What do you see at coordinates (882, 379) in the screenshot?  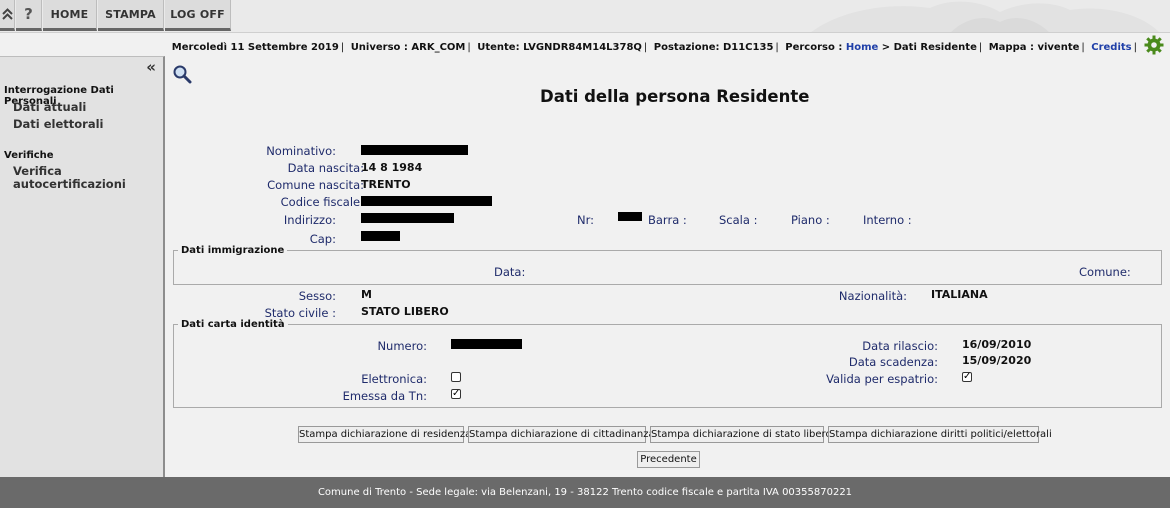 I see `valida-espatrio-label: Valida per espatrio:` at bounding box center [882, 379].